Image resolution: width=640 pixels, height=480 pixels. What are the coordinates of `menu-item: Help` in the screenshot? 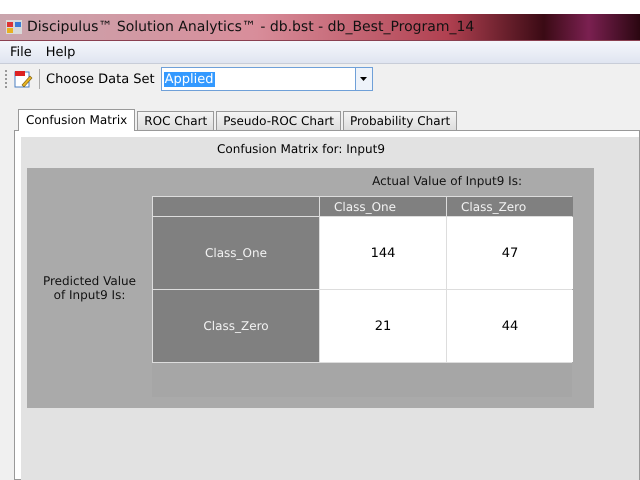 It's located at (61, 52).